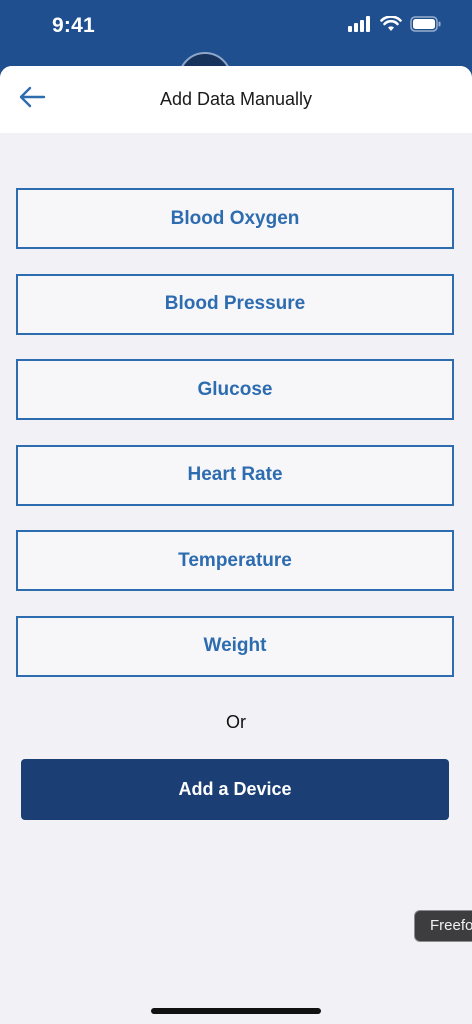 This screenshot has height=1024, width=472. I want to click on status-bar: 9:41, so click(236, 32).